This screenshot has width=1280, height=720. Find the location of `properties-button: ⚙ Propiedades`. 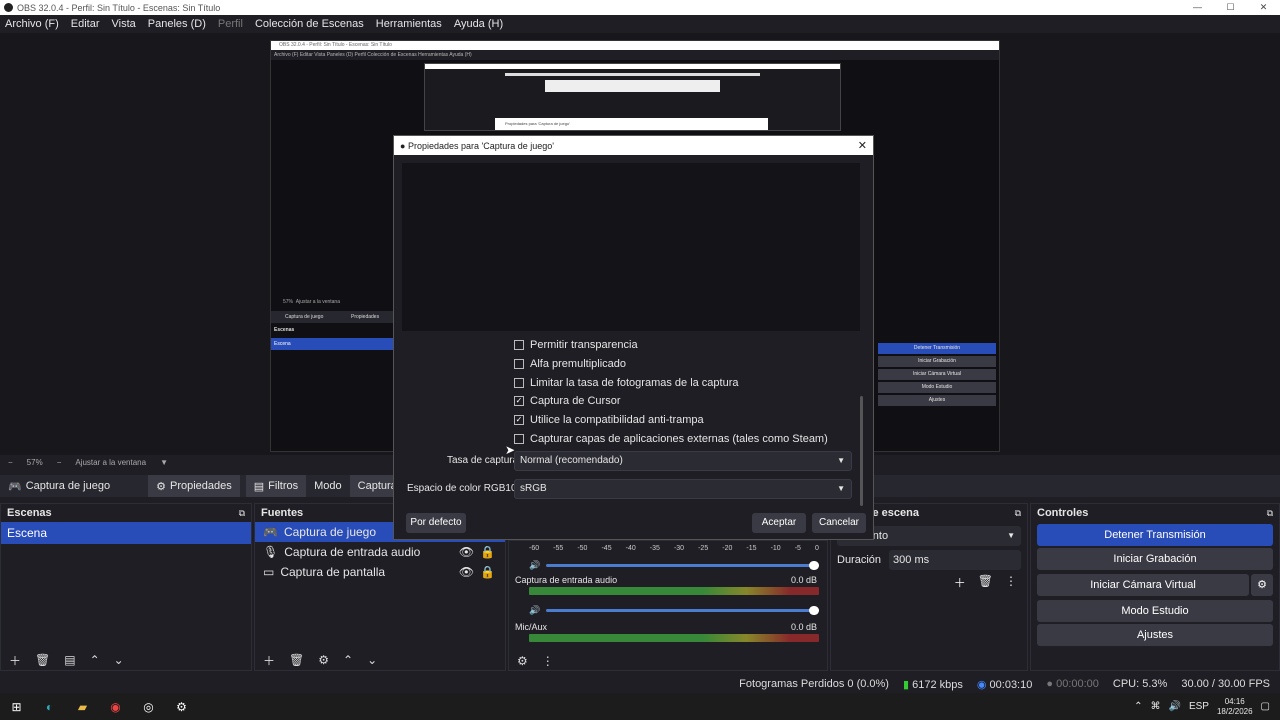

properties-button: ⚙ Propiedades is located at coordinates (194, 486).